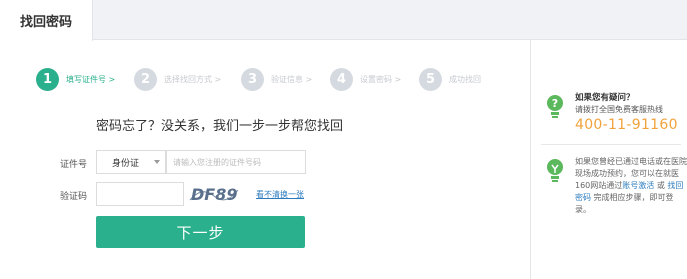  Describe the element at coordinates (555, 170) in the screenshot. I see `lightbulb-icon` at that location.